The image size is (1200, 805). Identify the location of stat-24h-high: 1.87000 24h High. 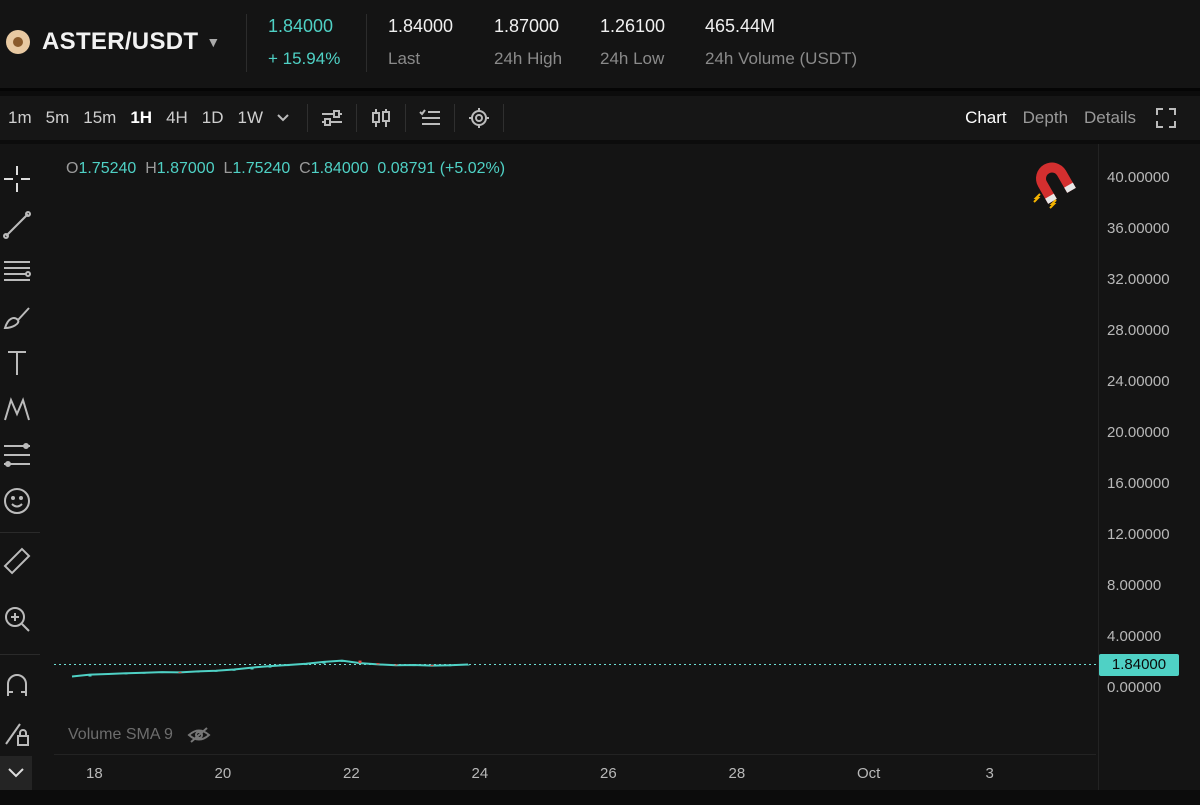
(528, 42).